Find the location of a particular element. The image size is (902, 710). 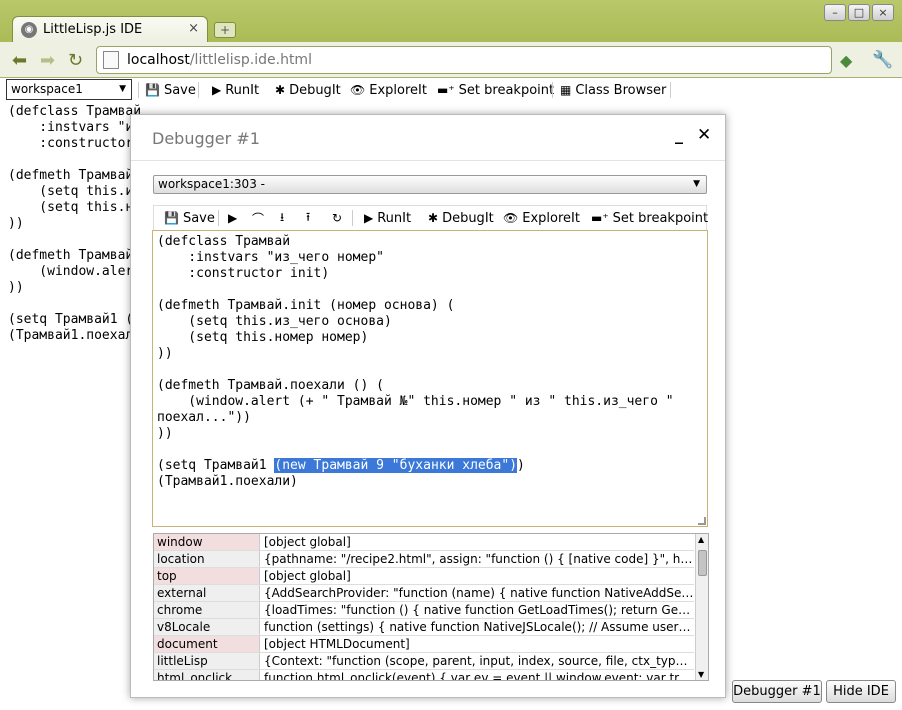

maximize-window-button: □ is located at coordinates (859, 12).